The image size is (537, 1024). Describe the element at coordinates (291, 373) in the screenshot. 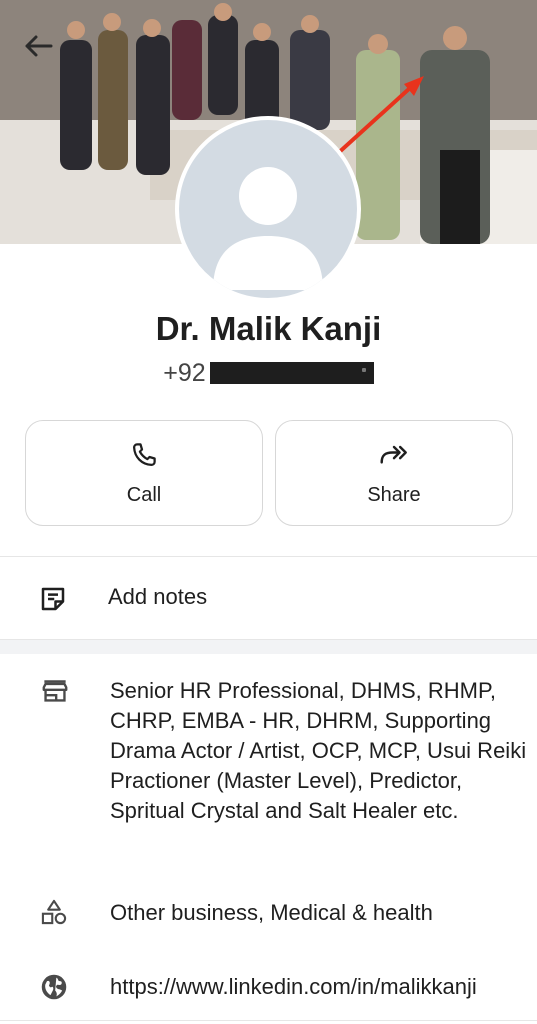

I see `phone-redaction` at that location.